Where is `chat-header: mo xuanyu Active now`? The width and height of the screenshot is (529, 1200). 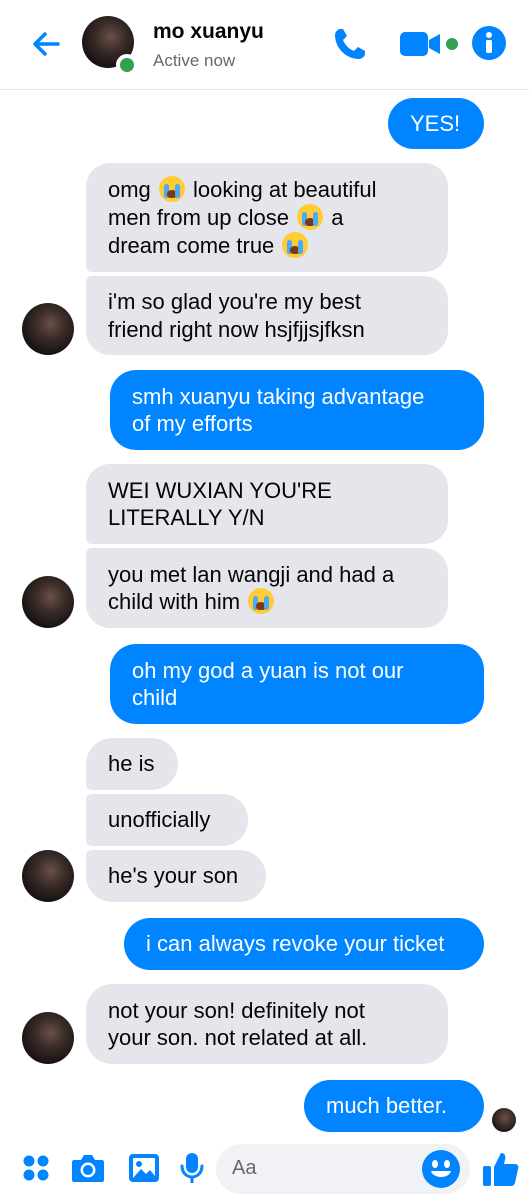 chat-header: mo xuanyu Active now is located at coordinates (264, 45).